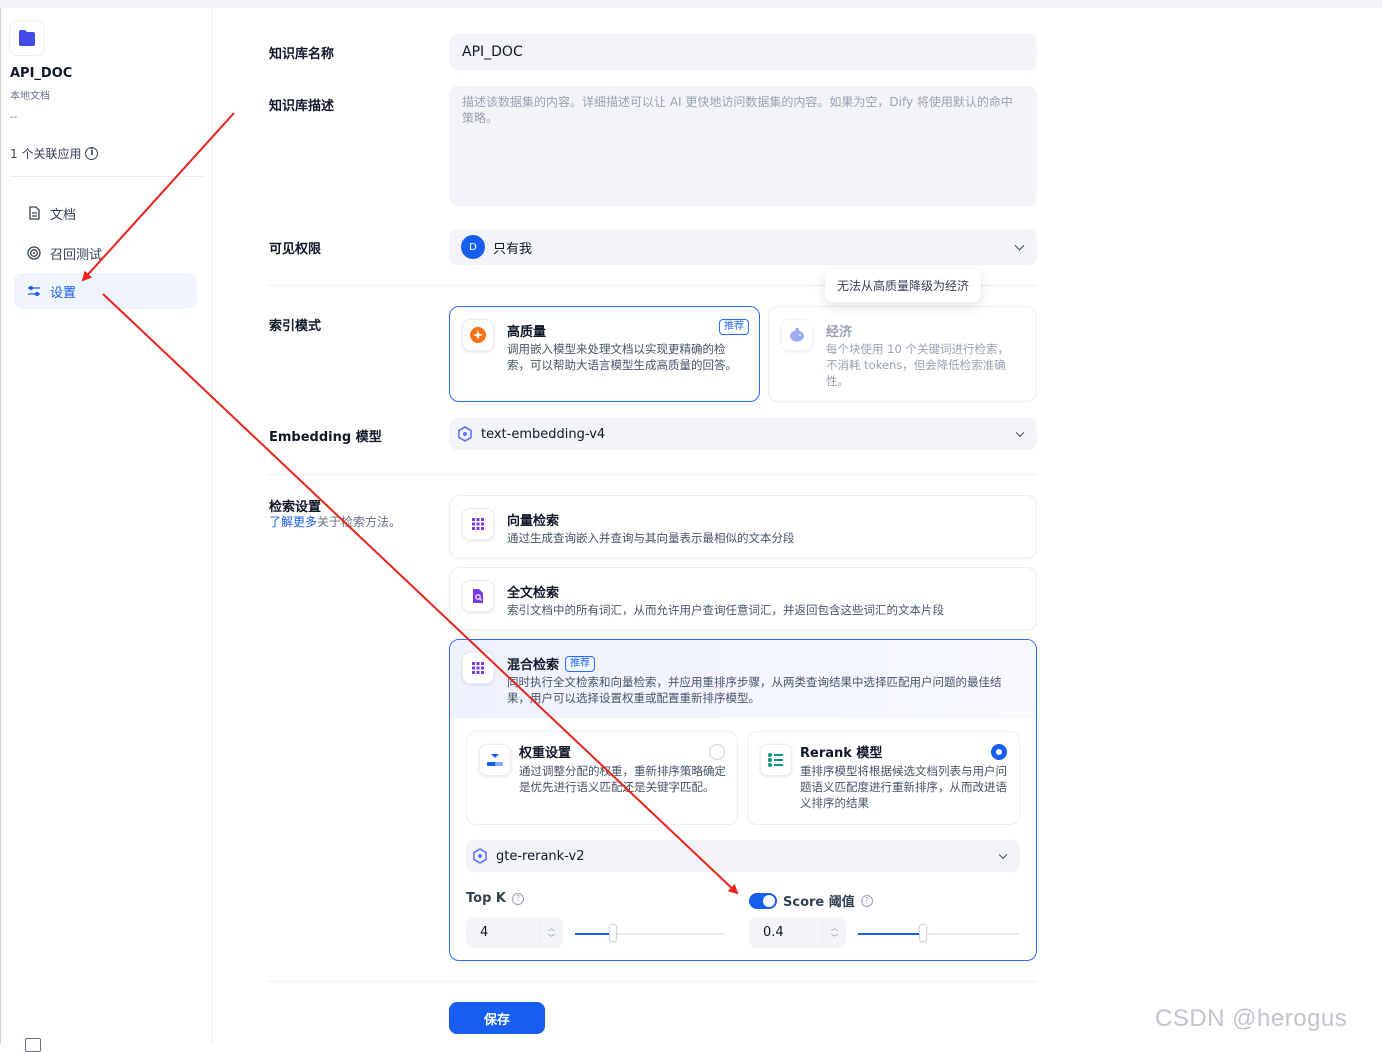 The width and height of the screenshot is (1382, 1052). Describe the element at coordinates (105, 253) in the screenshot. I see `sidebar-item-recall-test: 召回测试` at that location.